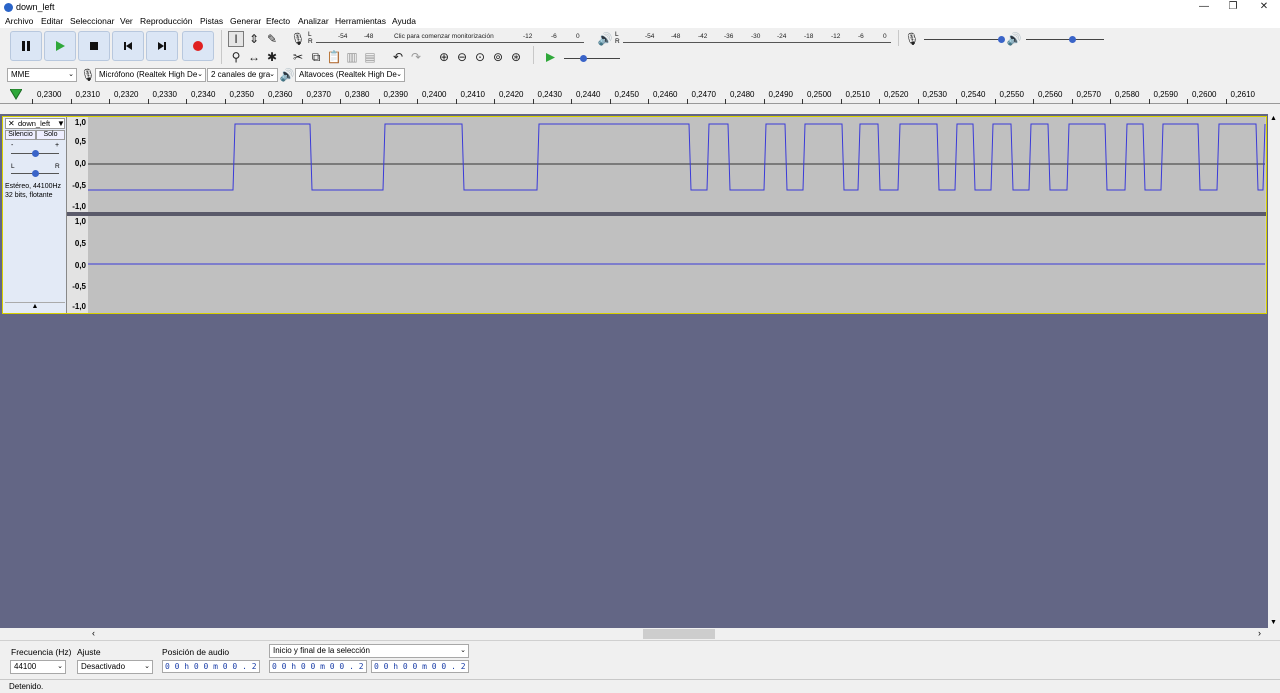 This screenshot has width=1280, height=693. I want to click on selection-mode-select: Inicio y final de la selección ⌄, so click(369, 651).